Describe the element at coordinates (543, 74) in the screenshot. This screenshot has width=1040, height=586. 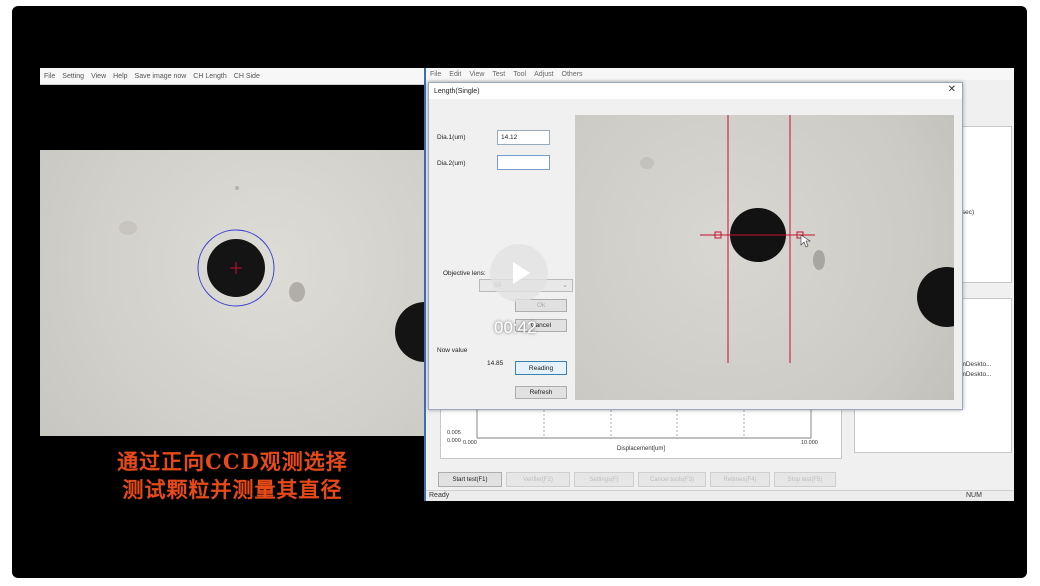
I see `menu-adjust: Adjust` at that location.